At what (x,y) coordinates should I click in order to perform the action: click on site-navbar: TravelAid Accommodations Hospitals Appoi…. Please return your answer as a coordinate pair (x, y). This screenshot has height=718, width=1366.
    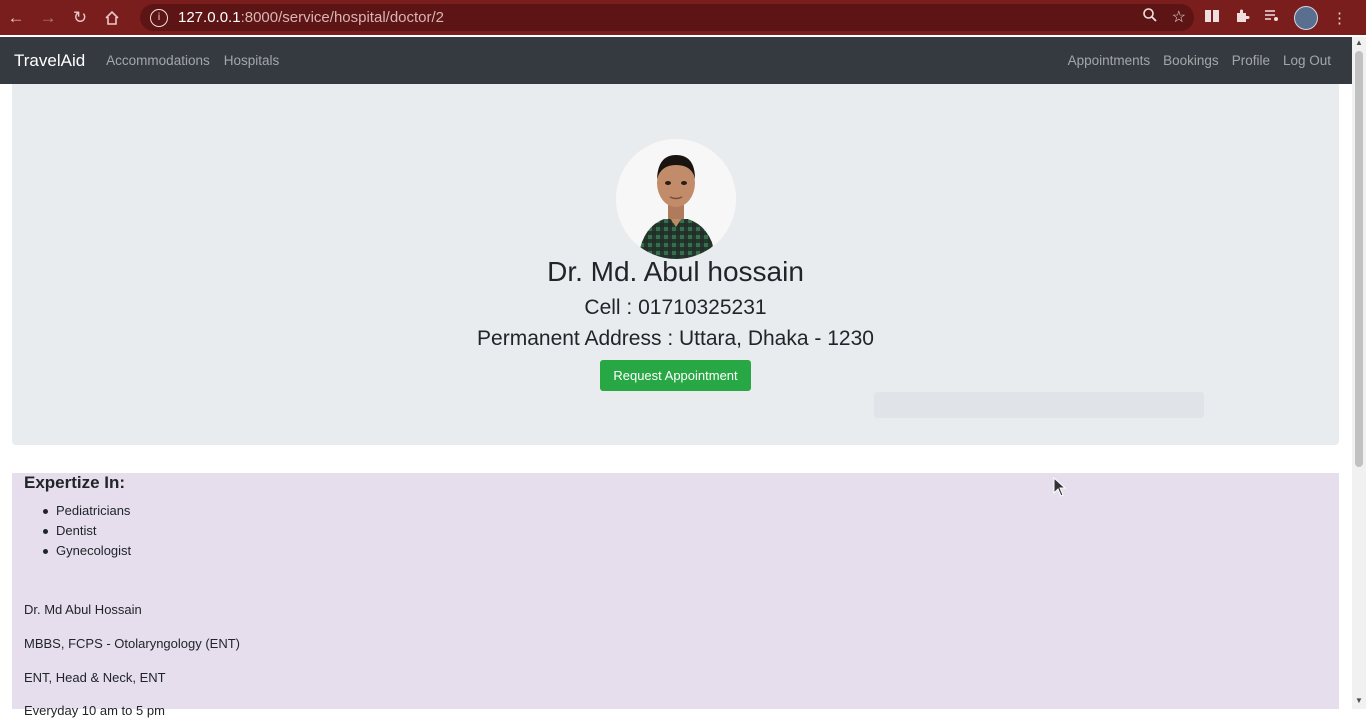
    Looking at the image, I should click on (676, 60).